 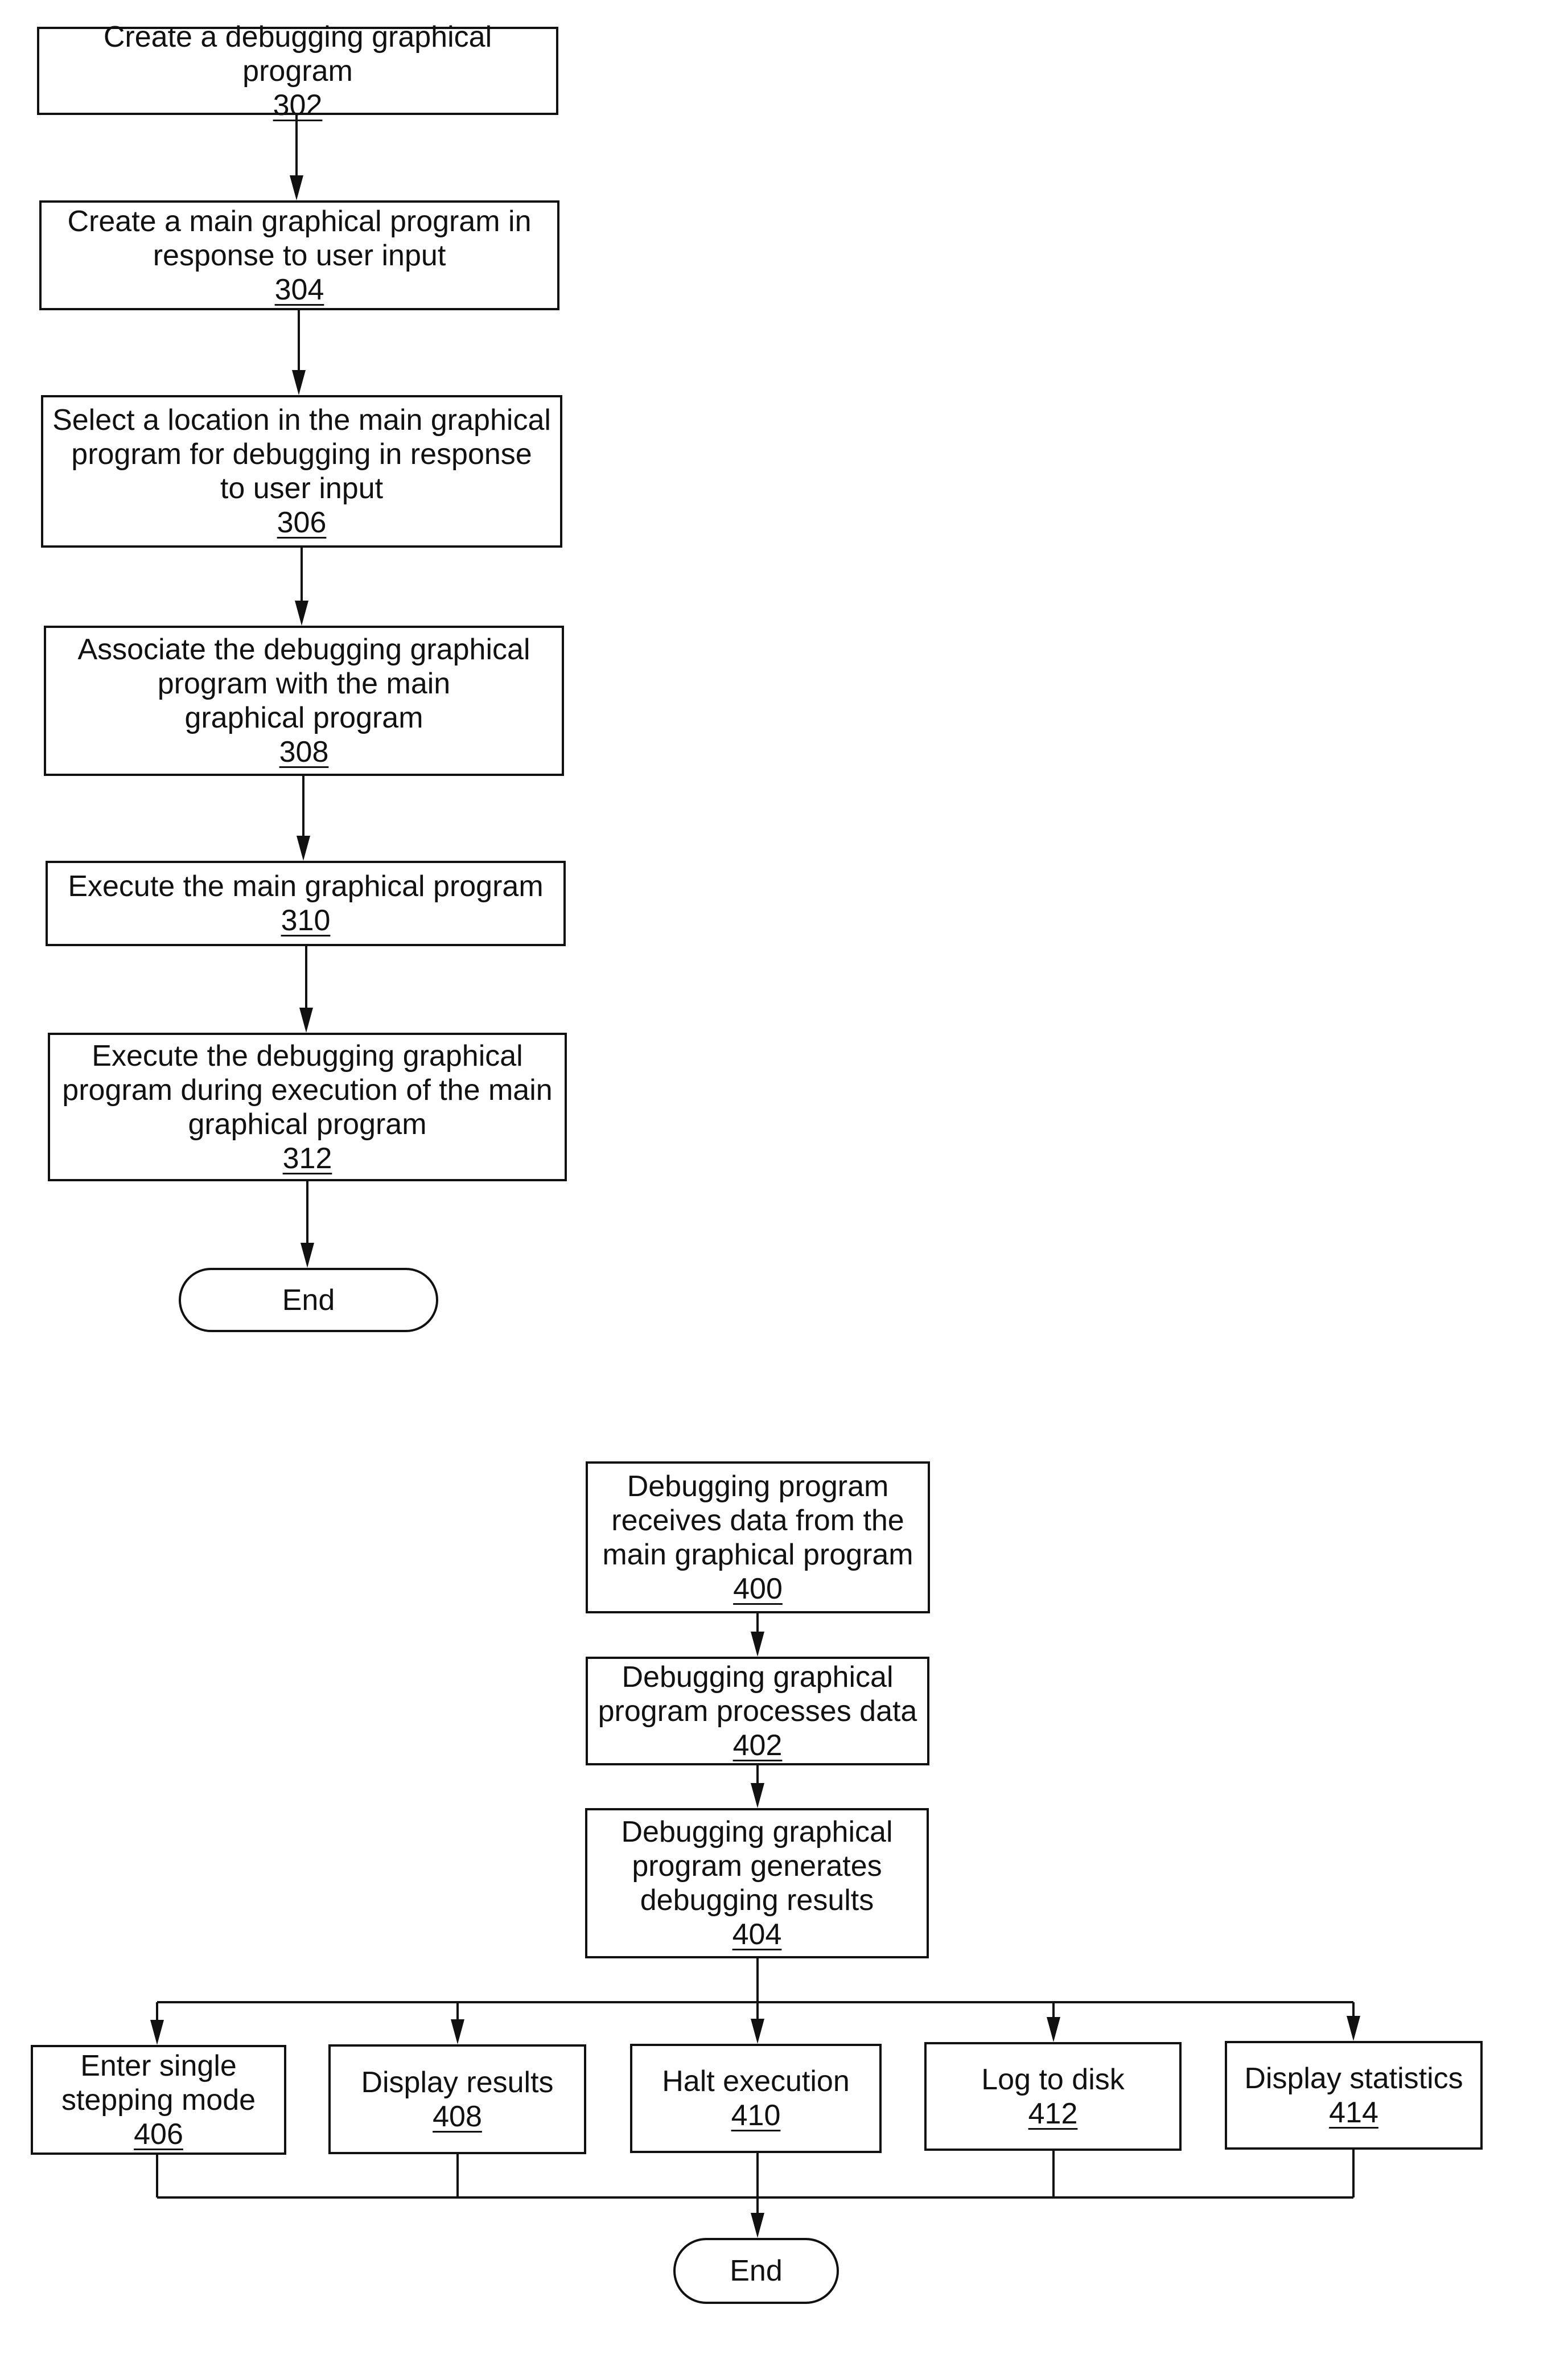 I want to click on step-text: Execute the main graphical program, so click(x=306, y=886).